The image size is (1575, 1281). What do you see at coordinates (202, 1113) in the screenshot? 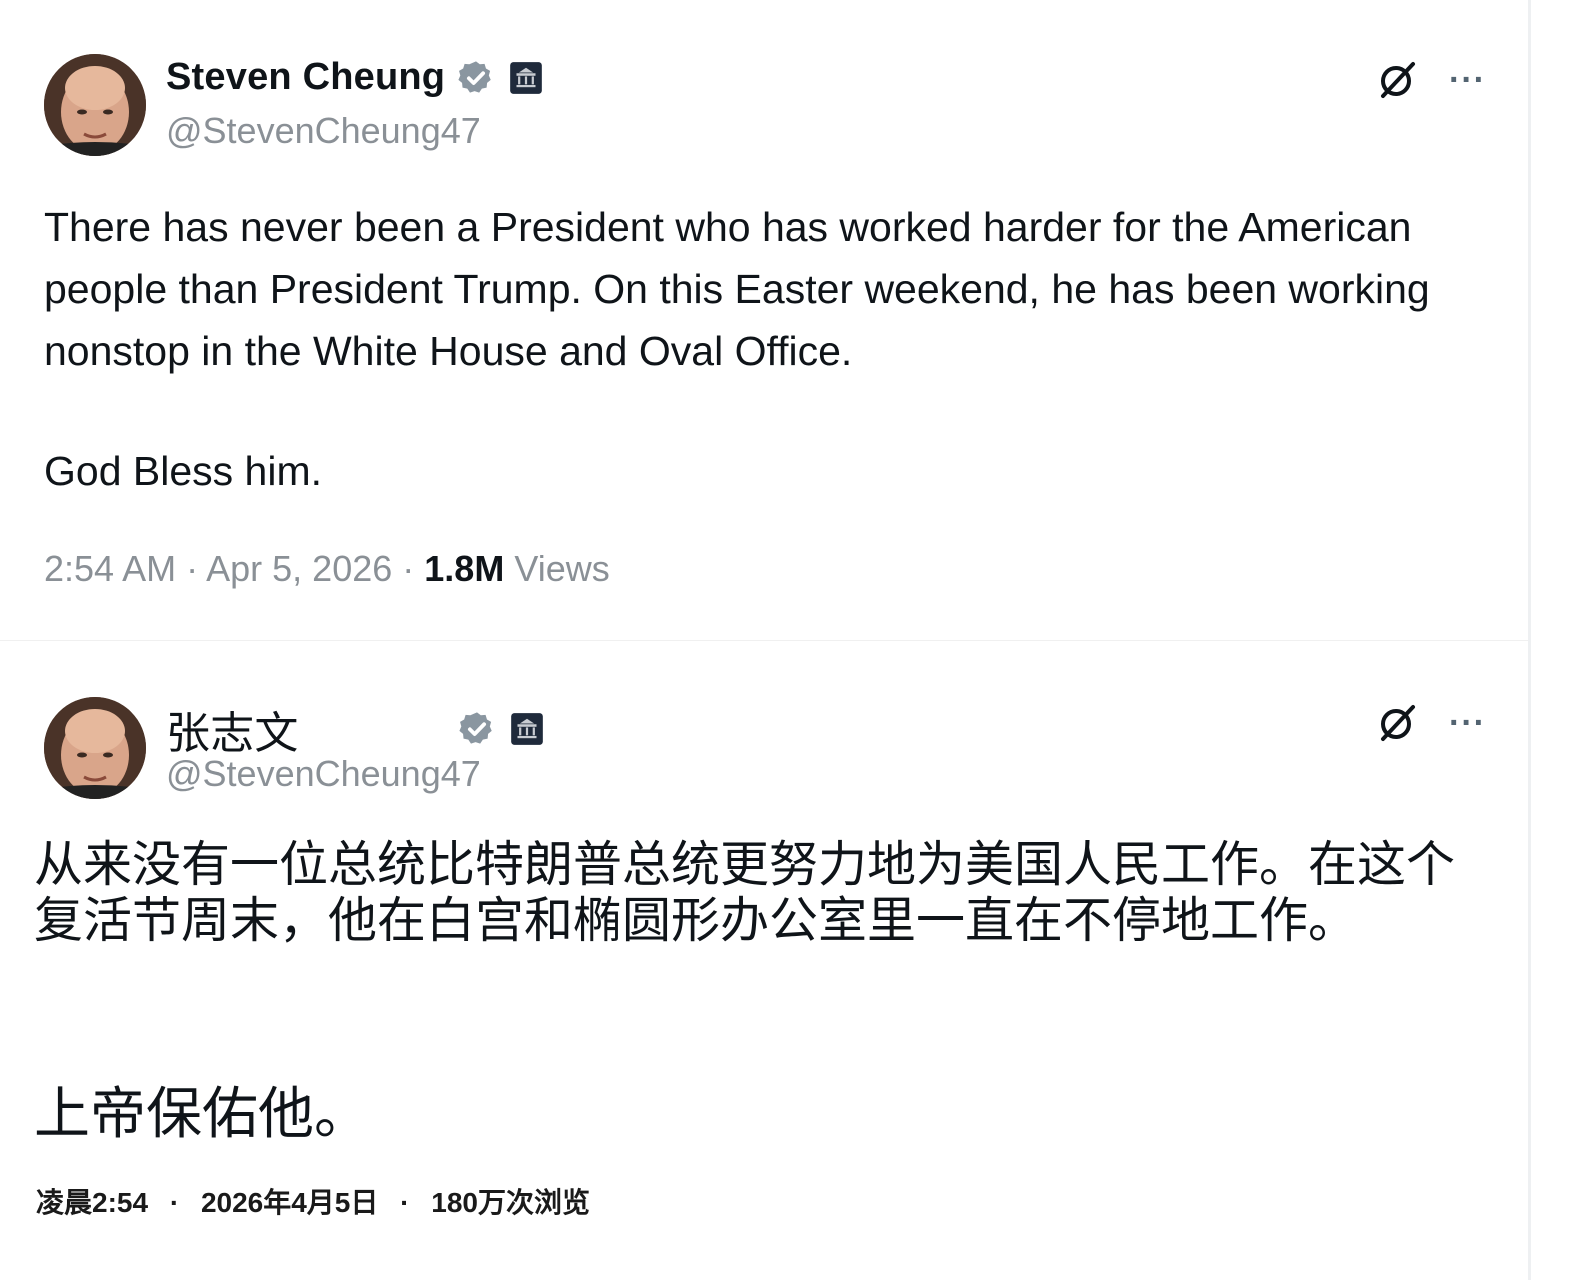
I see `tweet-body-closing: 上帝保佑他。` at bounding box center [202, 1113].